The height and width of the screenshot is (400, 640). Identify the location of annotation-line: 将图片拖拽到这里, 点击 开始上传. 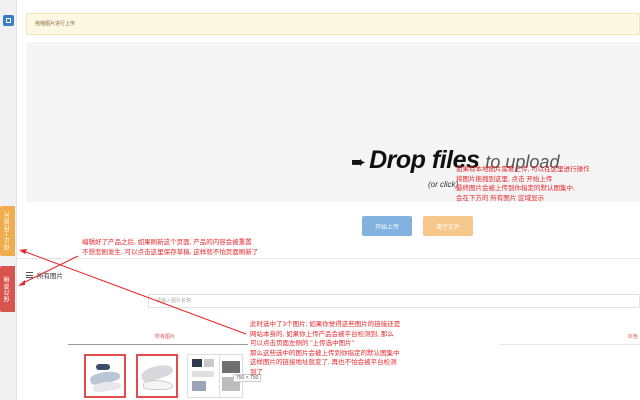
(504, 179).